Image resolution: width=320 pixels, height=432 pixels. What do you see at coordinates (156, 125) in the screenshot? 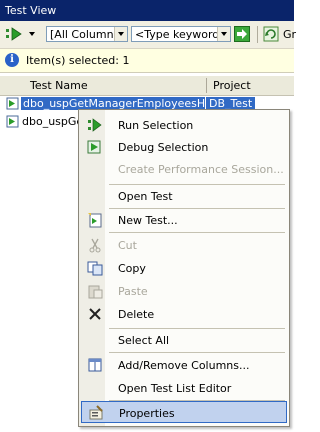
I see `menu-item-label: Run Selection` at bounding box center [156, 125].